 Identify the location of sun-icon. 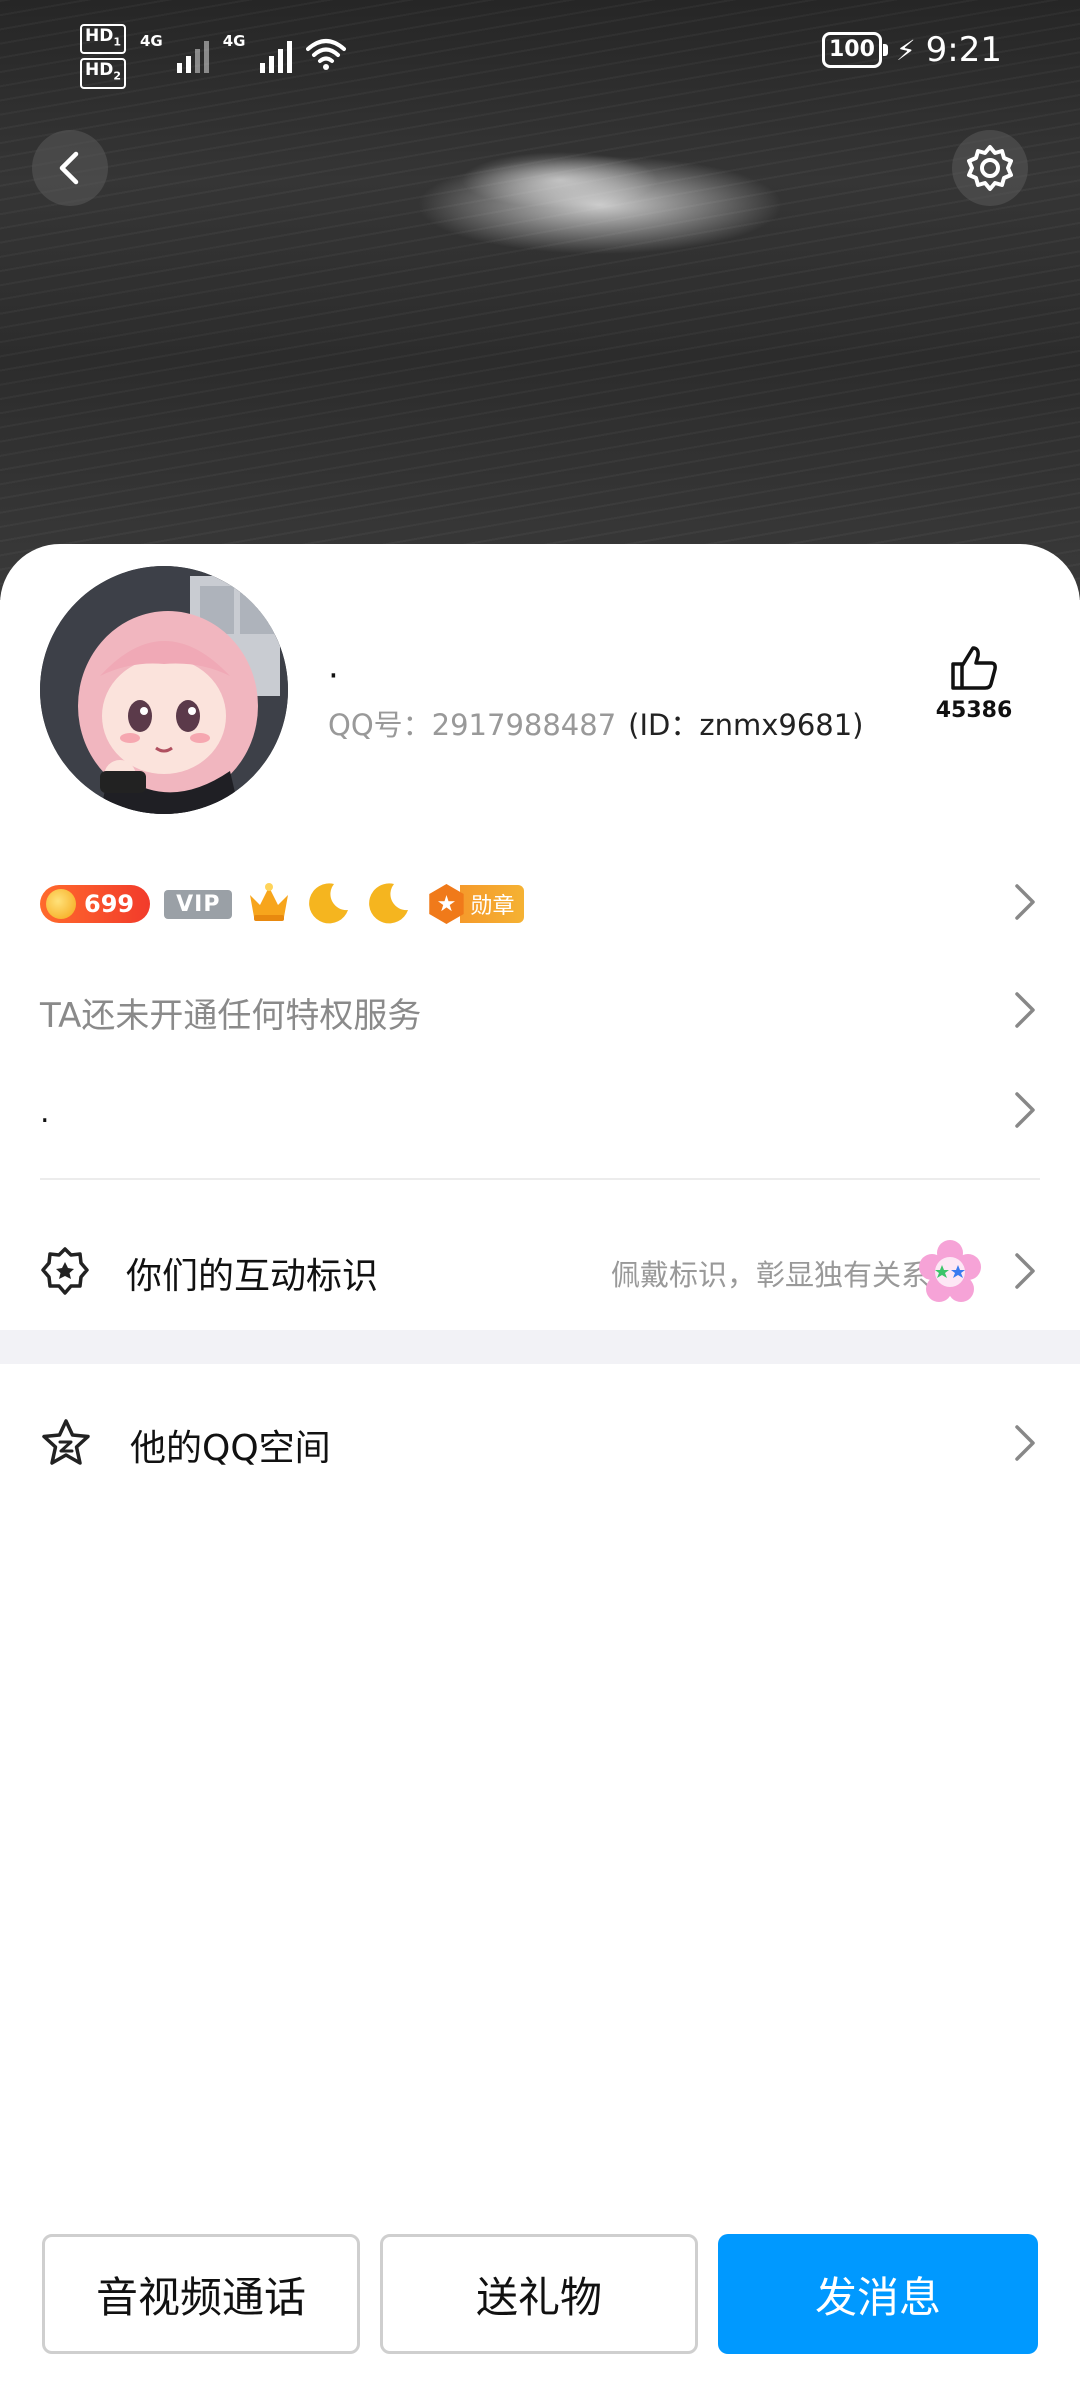
(61, 904).